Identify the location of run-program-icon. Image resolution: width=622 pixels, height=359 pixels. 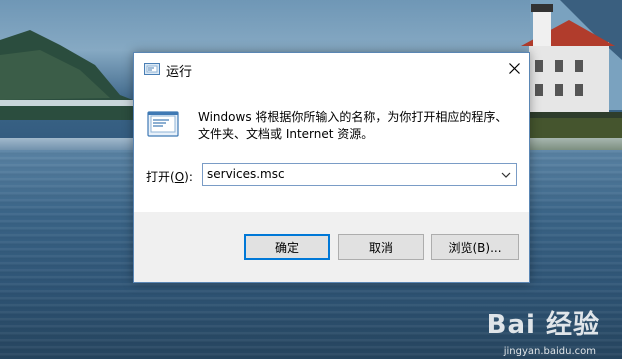
(163, 124).